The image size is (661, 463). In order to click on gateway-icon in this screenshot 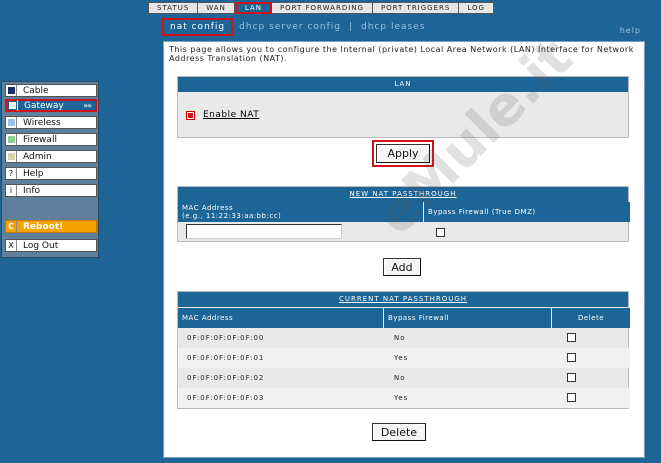, I will do `click(12, 105)`.